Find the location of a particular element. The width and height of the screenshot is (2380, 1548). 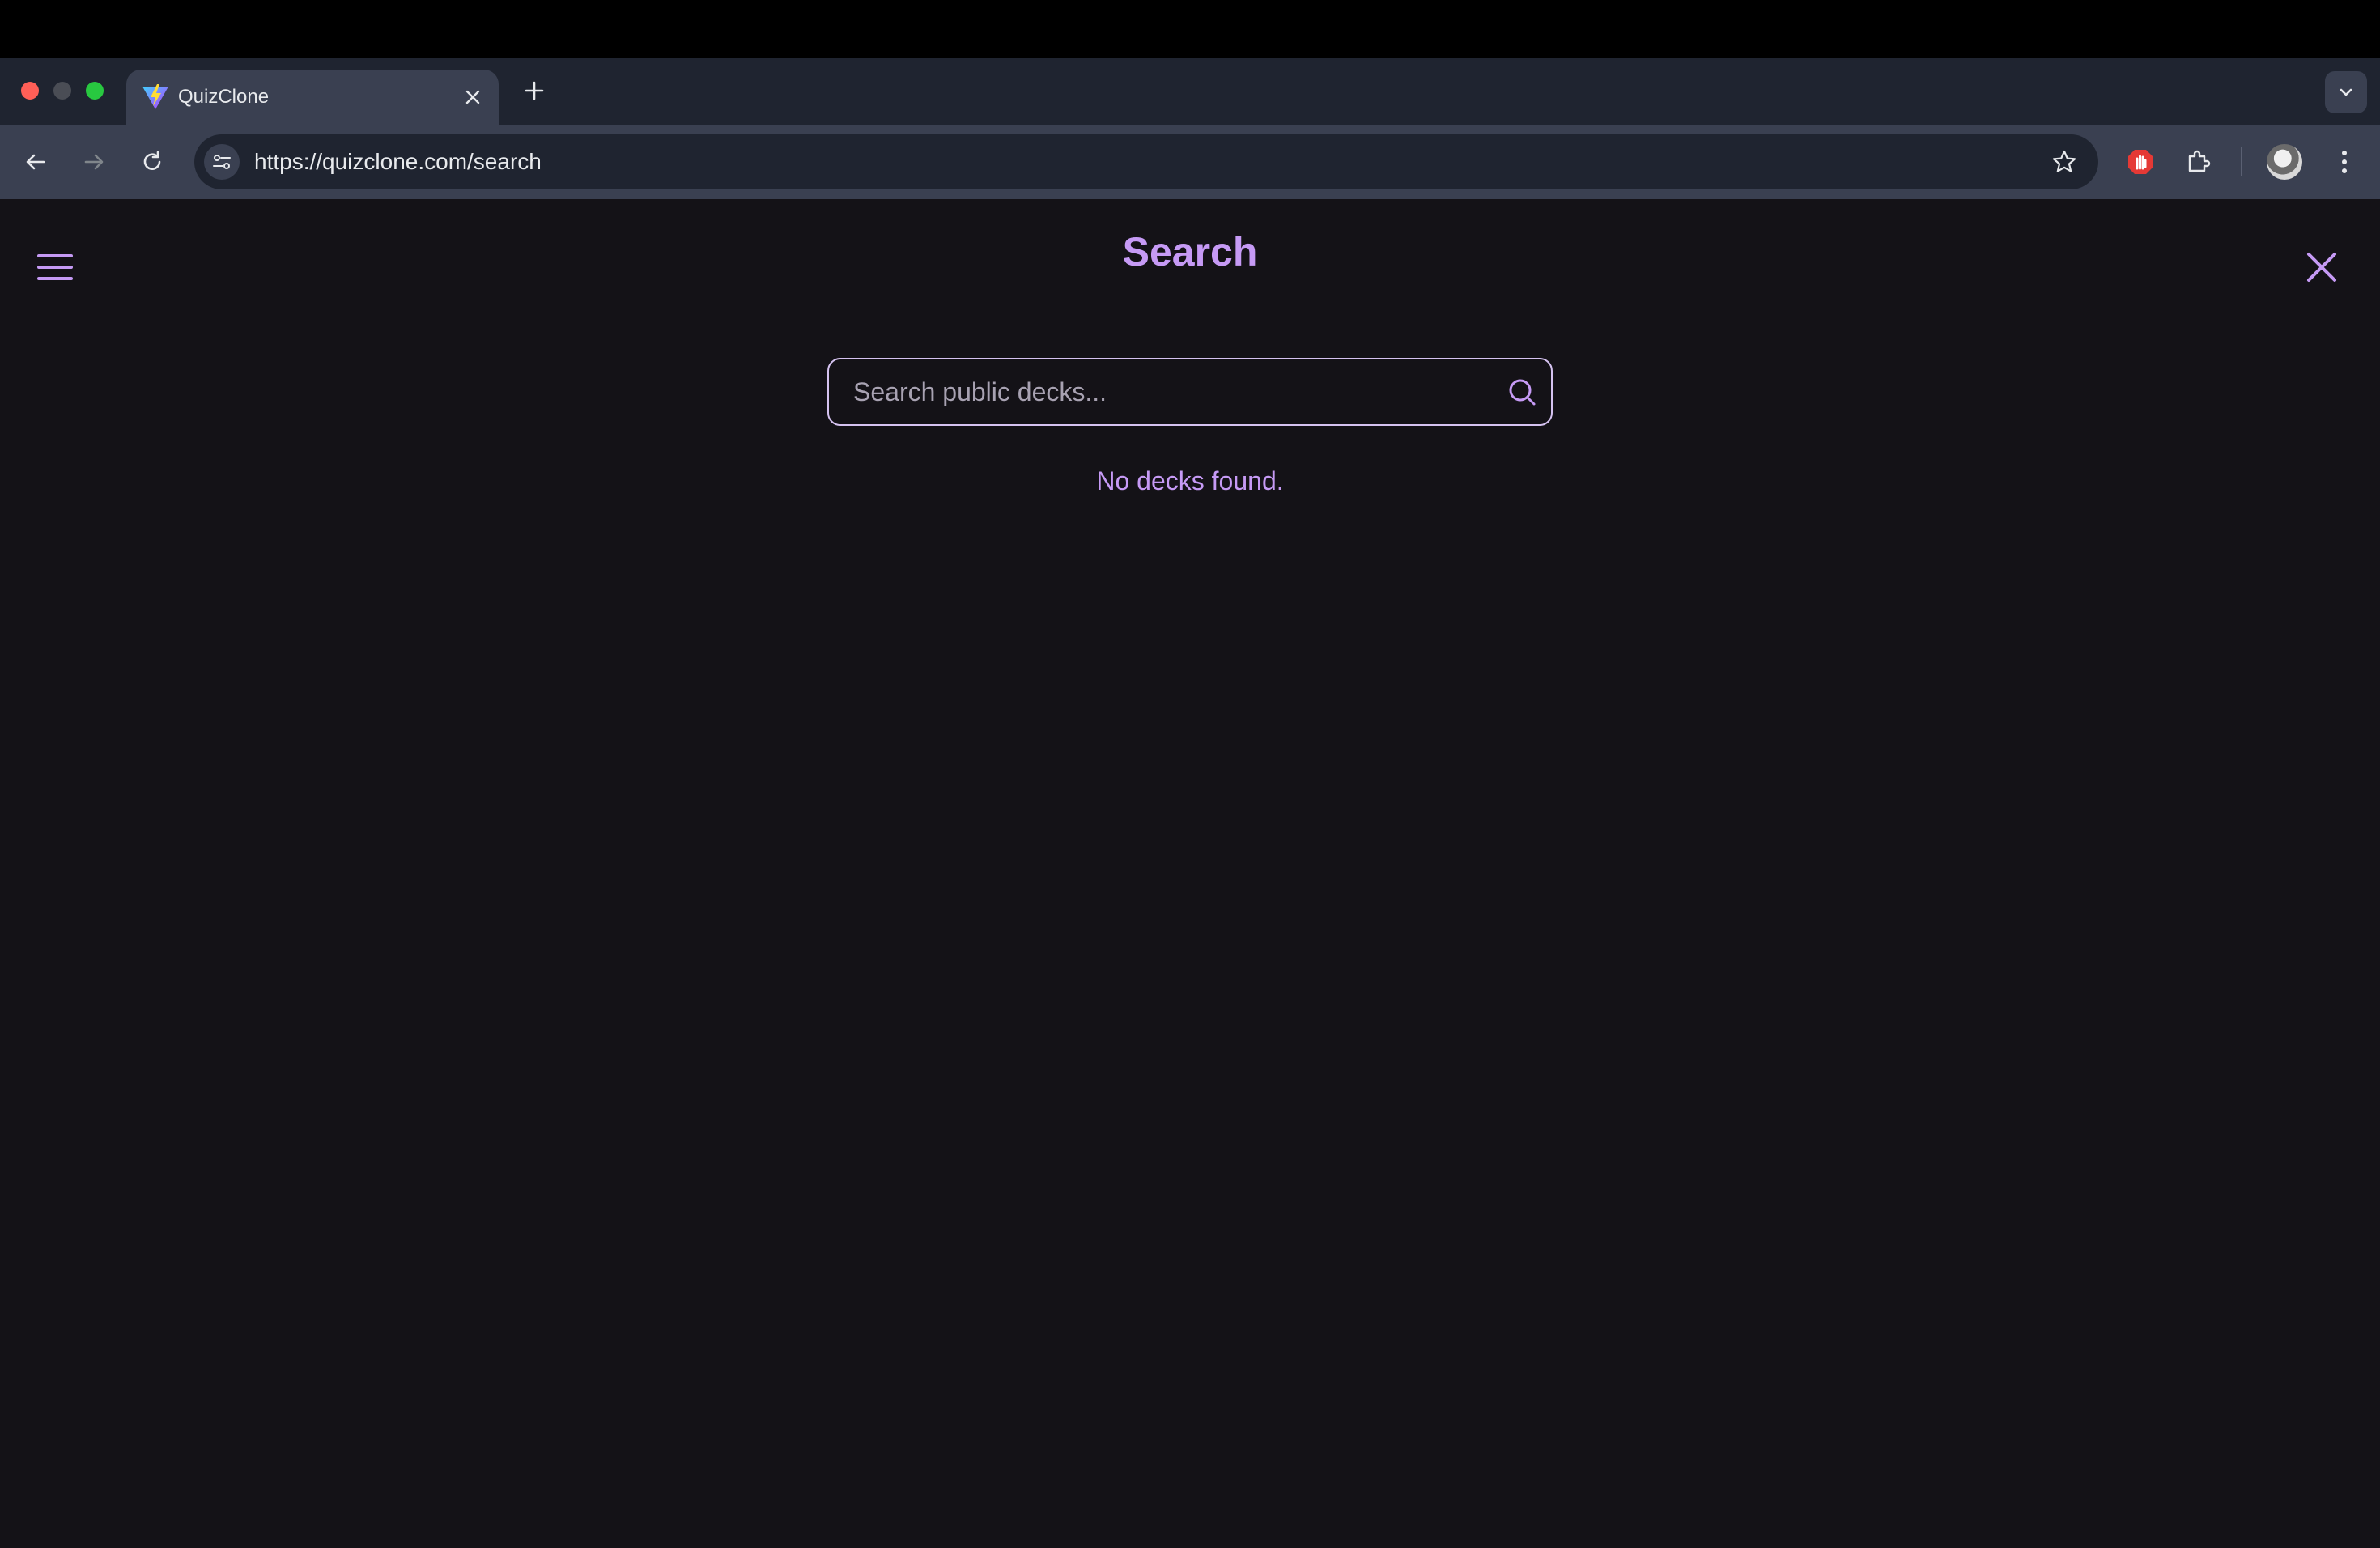

toolbar-divider is located at coordinates (2241, 161).